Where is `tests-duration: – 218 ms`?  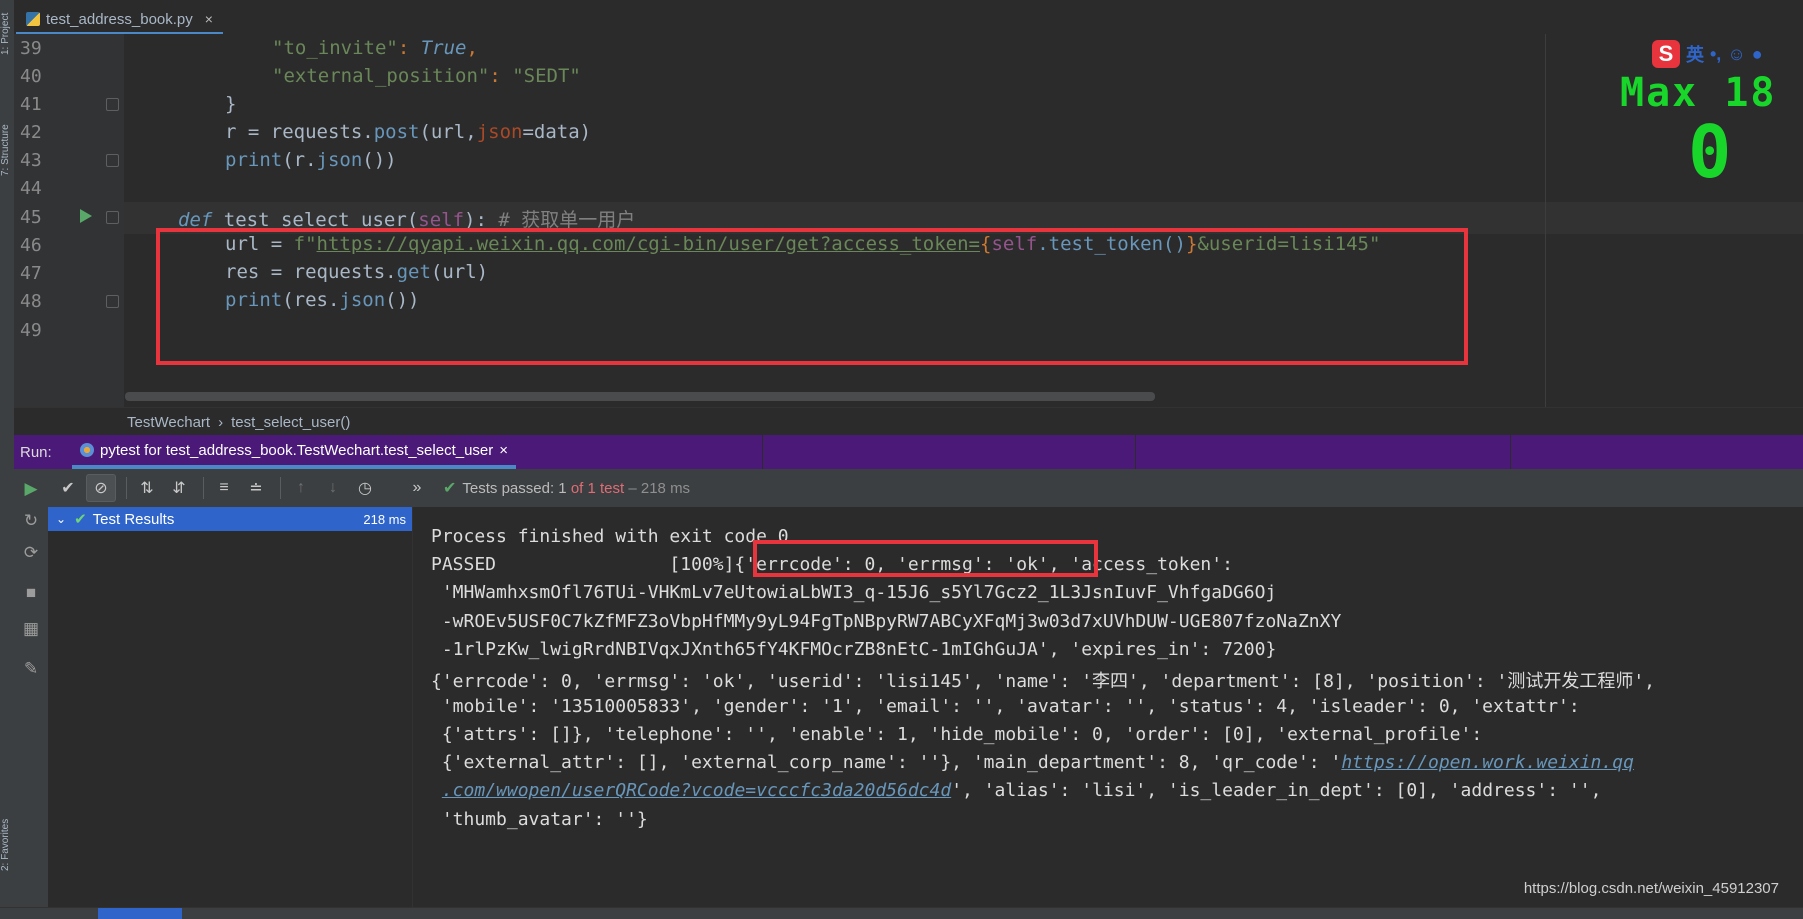
tests-duration: – 218 ms is located at coordinates (659, 488).